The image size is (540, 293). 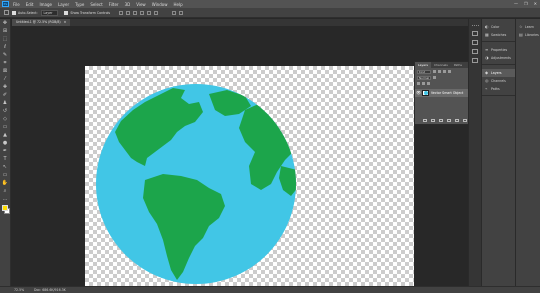 I want to click on menu-edit: Edit, so click(x=30, y=4).